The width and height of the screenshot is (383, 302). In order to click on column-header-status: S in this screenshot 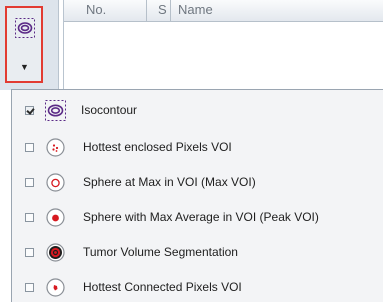, I will do `click(162, 9)`.